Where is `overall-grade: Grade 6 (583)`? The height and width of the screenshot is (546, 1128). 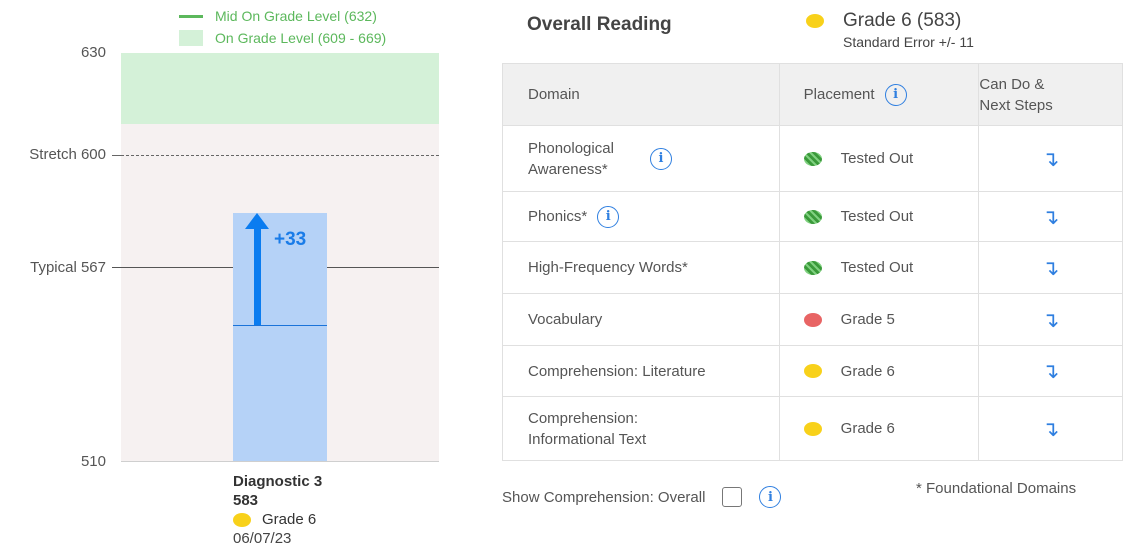
overall-grade: Grade 6 (583) is located at coordinates (883, 21).